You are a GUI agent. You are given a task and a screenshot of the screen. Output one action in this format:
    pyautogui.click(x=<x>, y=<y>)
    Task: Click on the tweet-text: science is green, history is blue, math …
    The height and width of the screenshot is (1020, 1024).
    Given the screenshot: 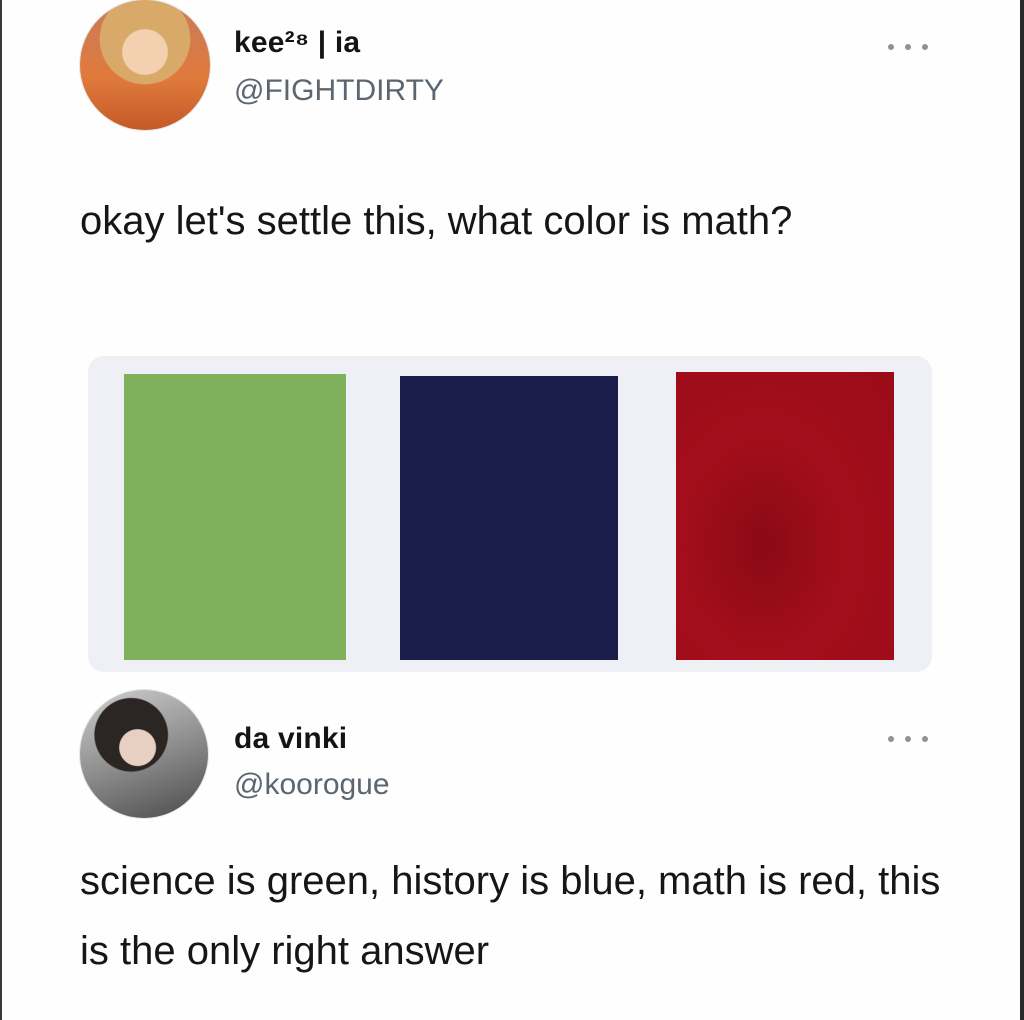 What is the action you would take?
    pyautogui.click(x=510, y=916)
    